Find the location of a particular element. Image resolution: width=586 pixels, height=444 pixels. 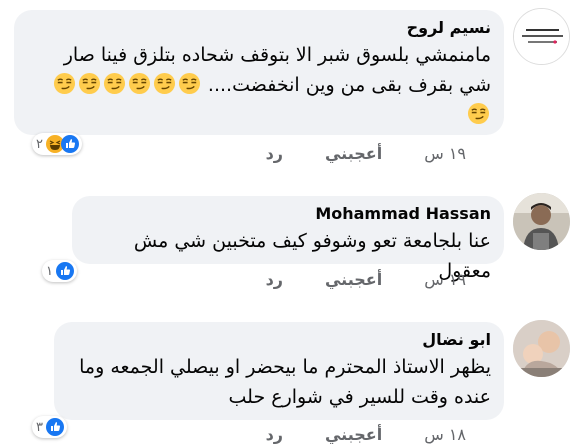

comment-text-line is located at coordinates (259, 115).